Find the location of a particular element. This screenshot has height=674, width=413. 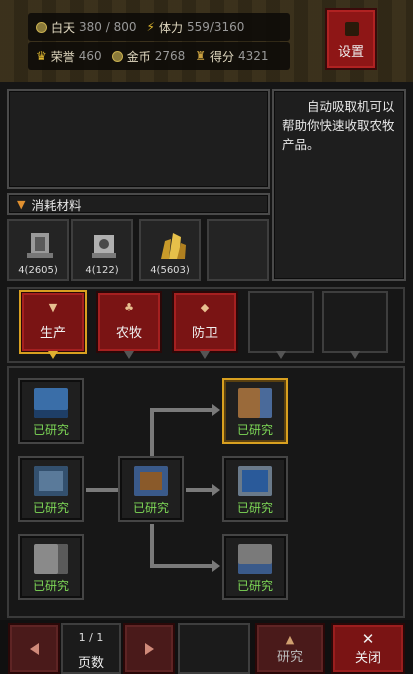

close-button: ✕ 关闭 is located at coordinates (368, 648).